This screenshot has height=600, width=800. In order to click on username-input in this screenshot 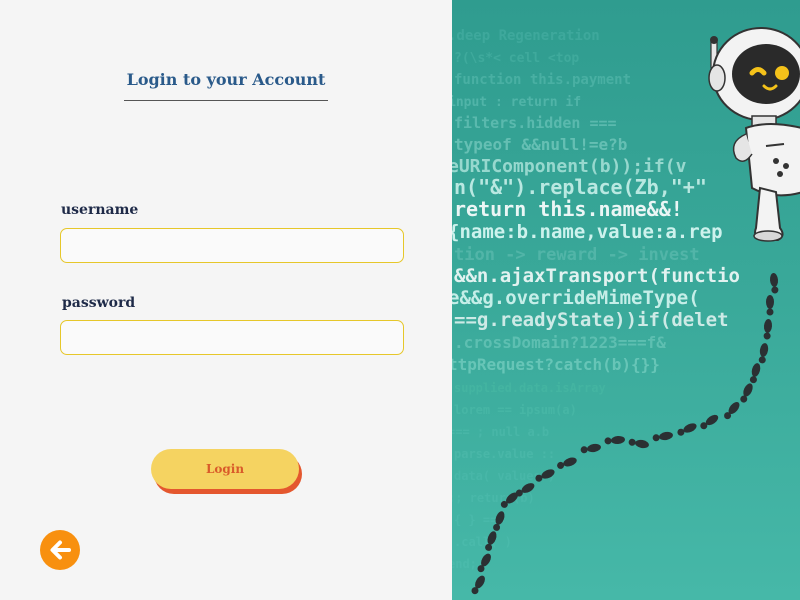, I will do `click(232, 245)`.